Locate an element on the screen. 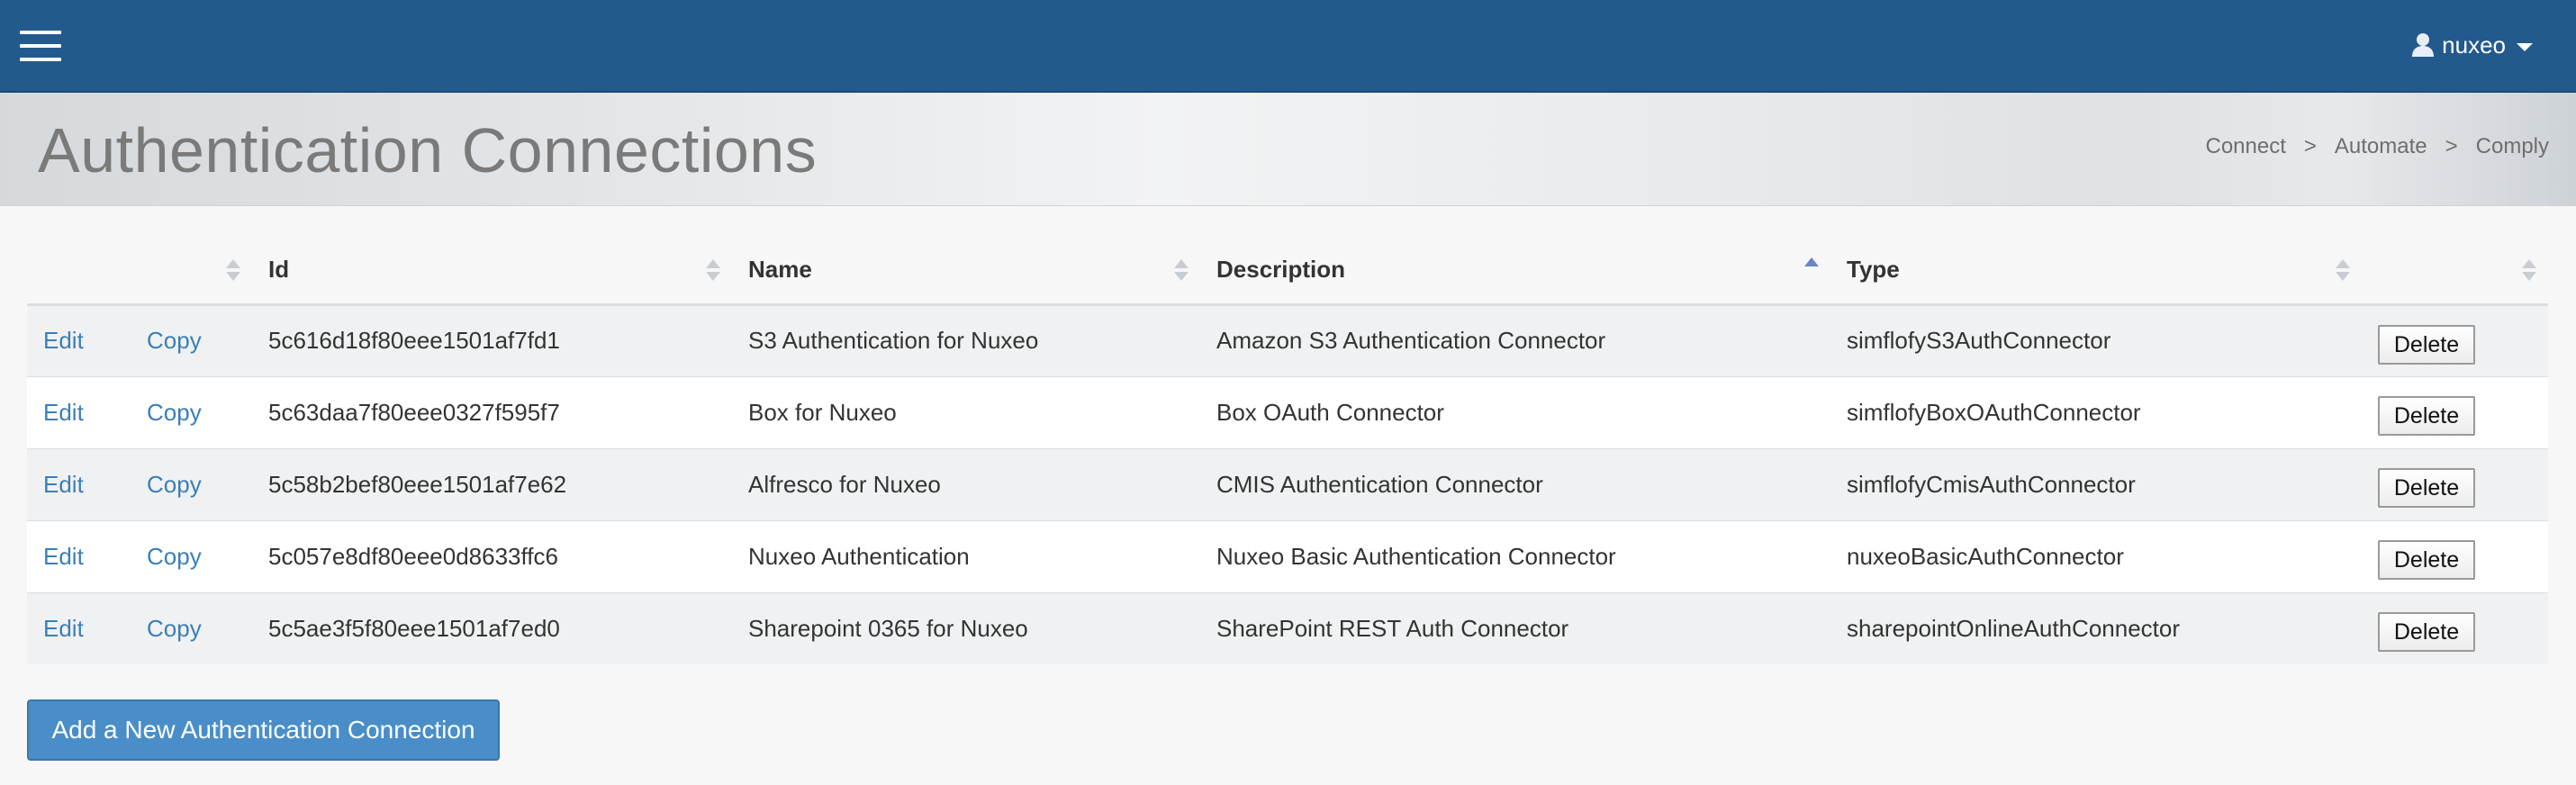 The height and width of the screenshot is (785, 2576). user-menu-dropdown: nuxeo is located at coordinates (2472, 45).